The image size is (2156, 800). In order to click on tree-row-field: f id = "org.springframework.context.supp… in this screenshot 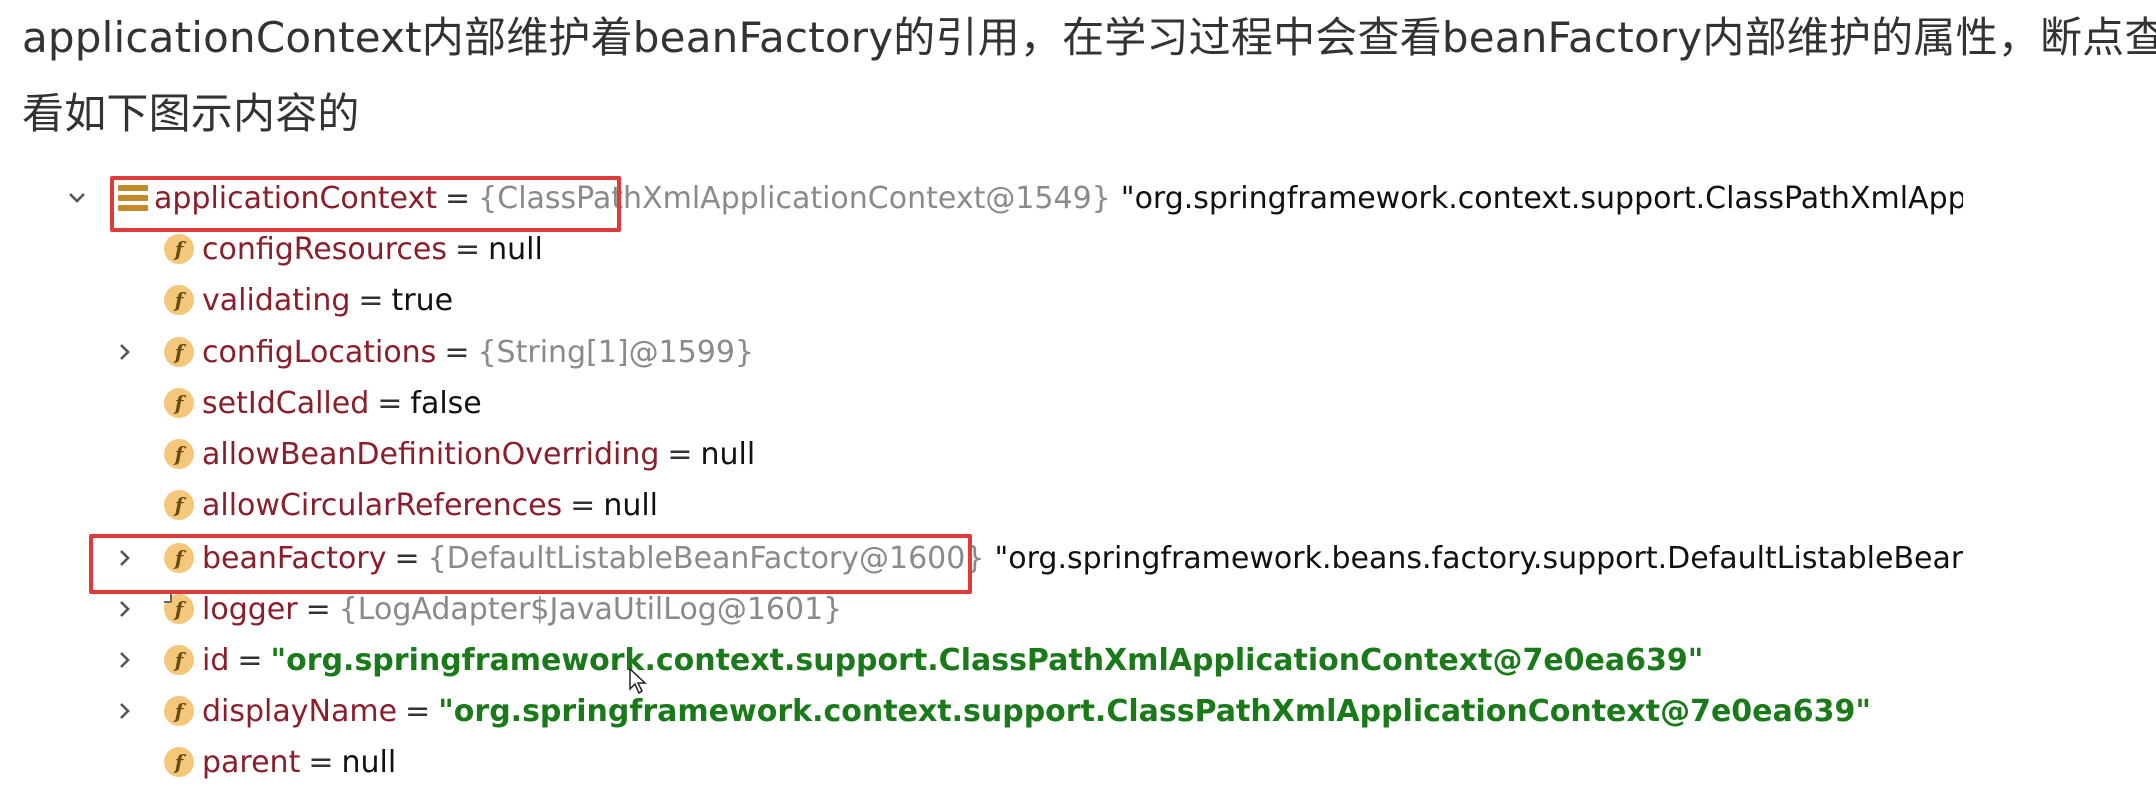, I will do `click(933, 660)`.